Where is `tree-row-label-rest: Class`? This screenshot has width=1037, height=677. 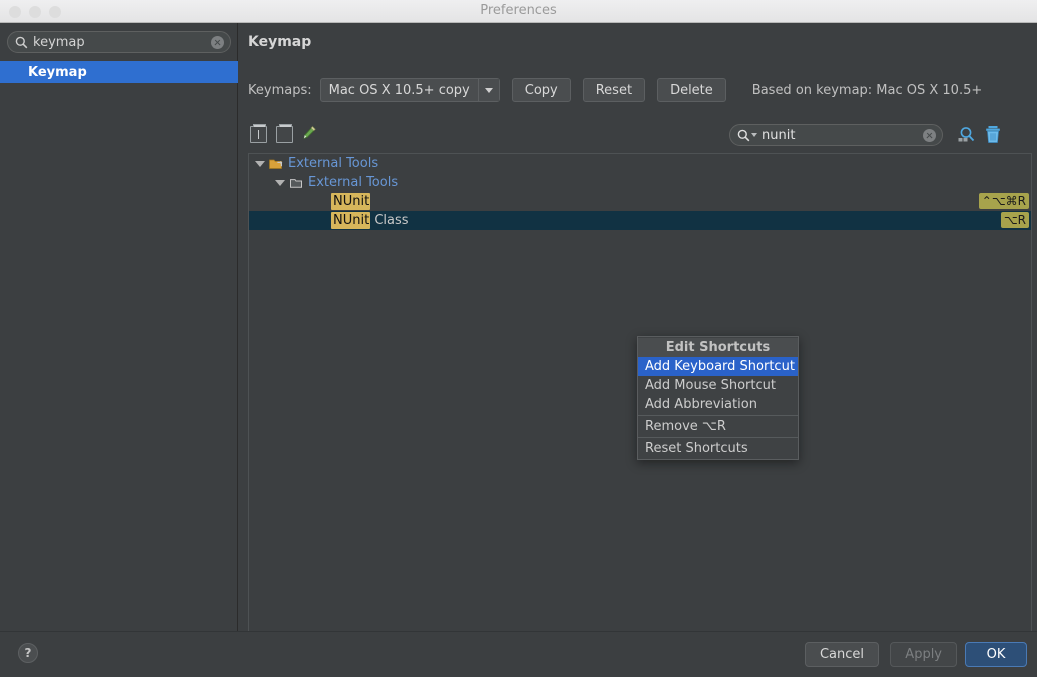 tree-row-label-rest: Class is located at coordinates (389, 220).